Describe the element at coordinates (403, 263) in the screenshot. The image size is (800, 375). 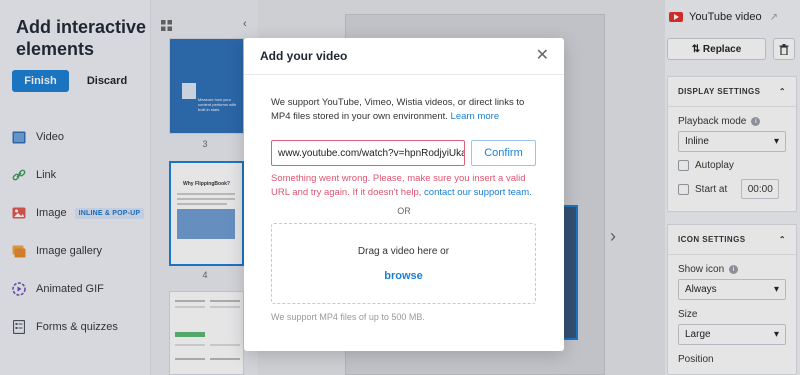
I see `video-drop-zone: Drag a video here or browse` at that location.